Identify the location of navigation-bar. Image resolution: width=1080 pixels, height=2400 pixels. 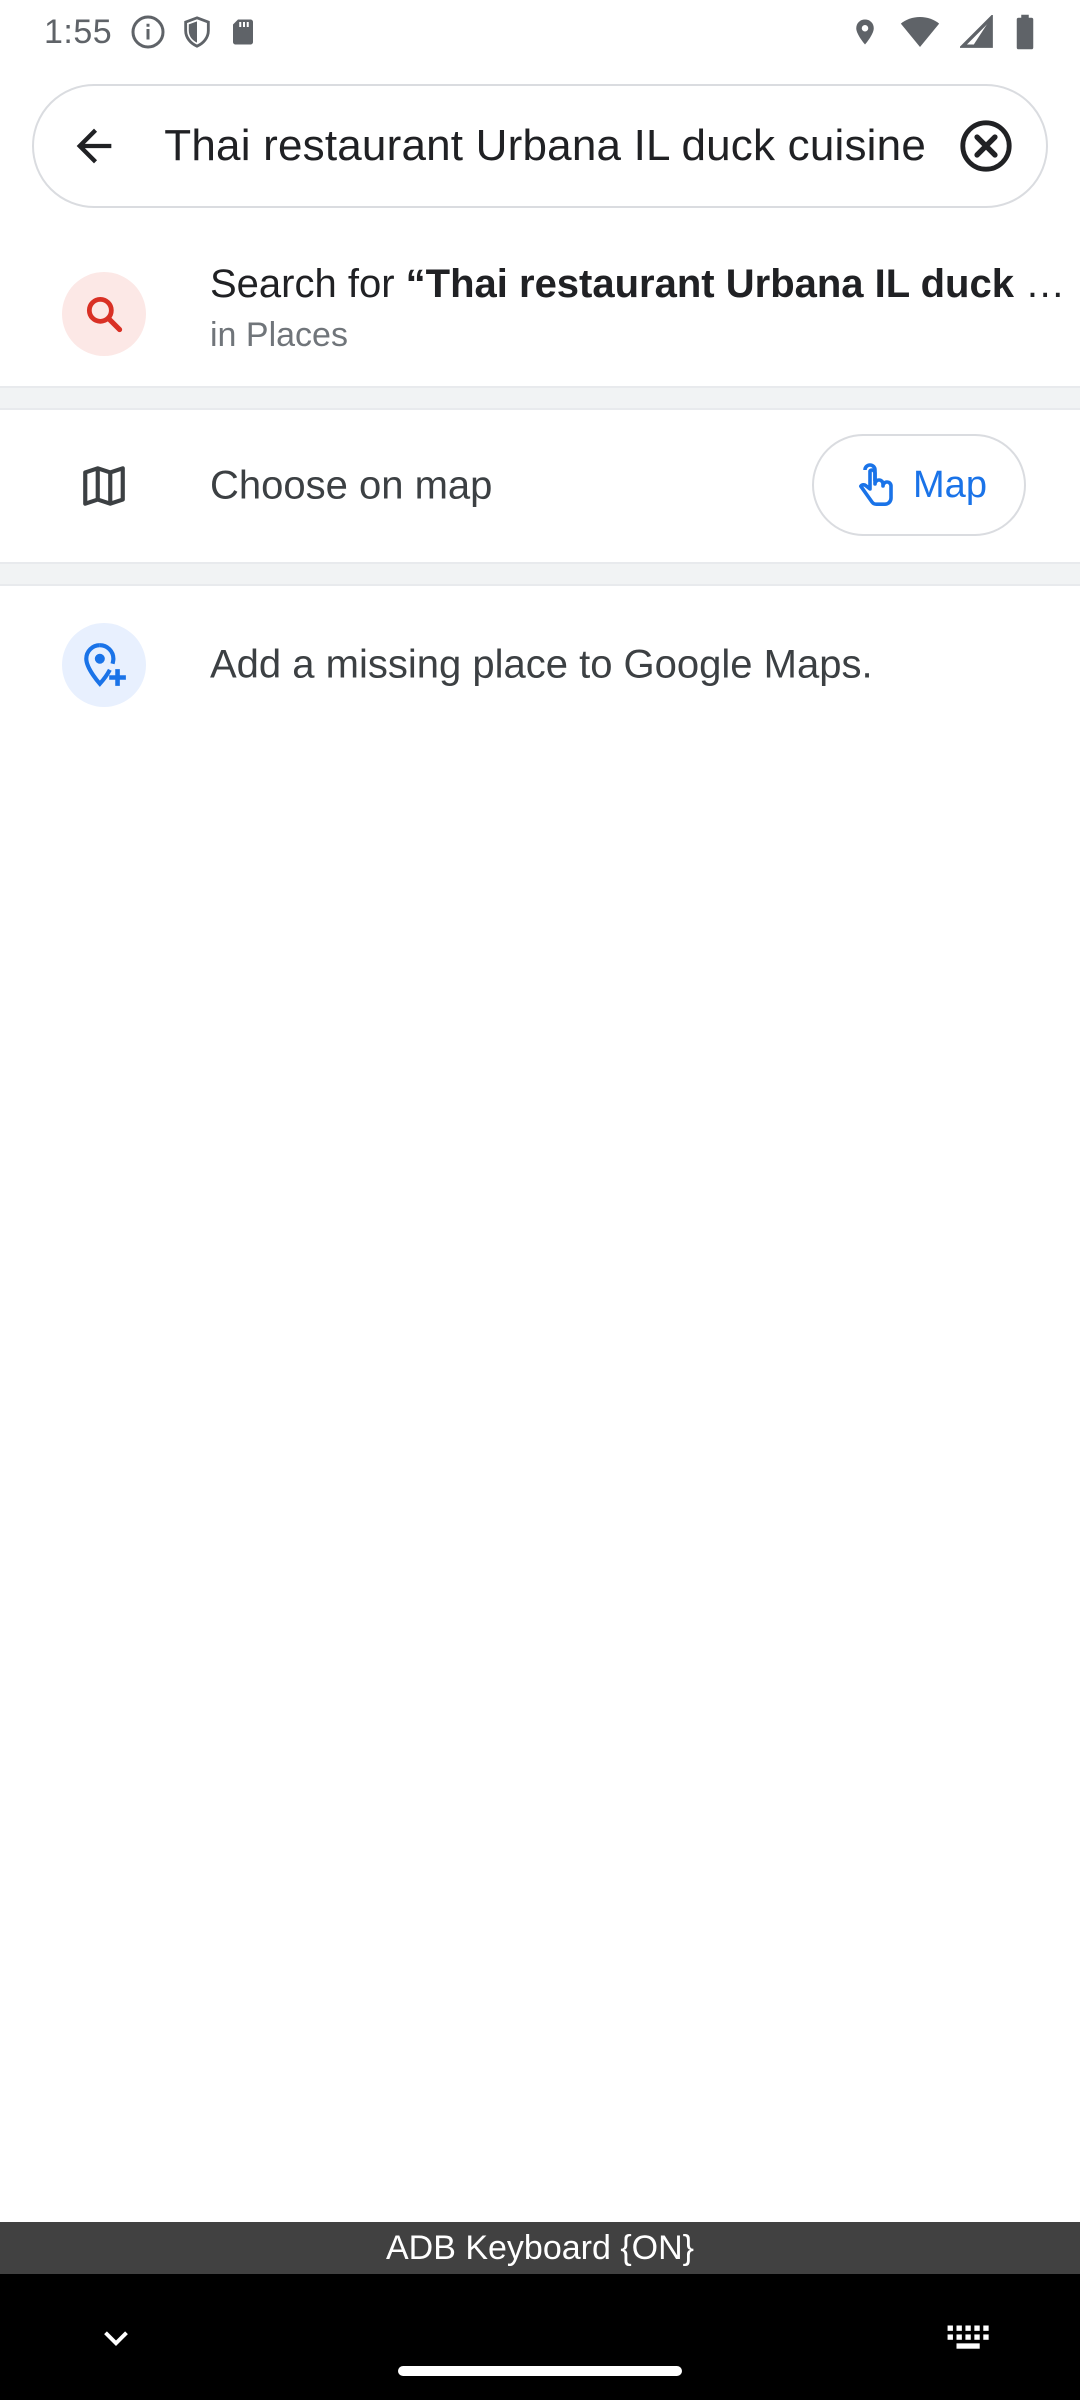
(540, 2337).